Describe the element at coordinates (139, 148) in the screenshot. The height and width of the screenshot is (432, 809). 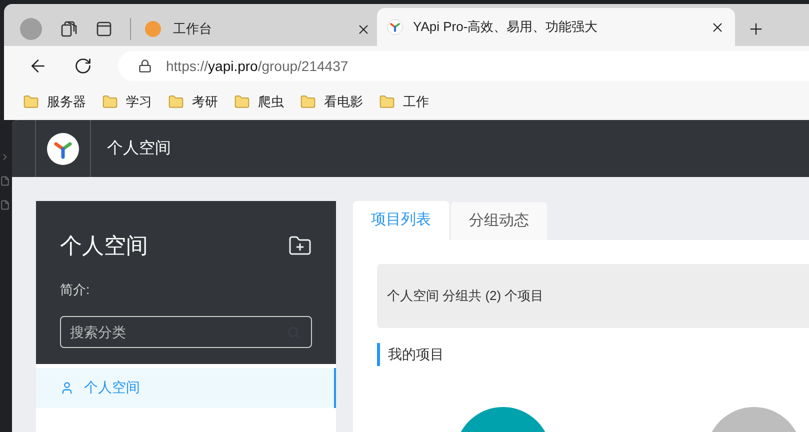
I see `header-title: 个人空间` at that location.